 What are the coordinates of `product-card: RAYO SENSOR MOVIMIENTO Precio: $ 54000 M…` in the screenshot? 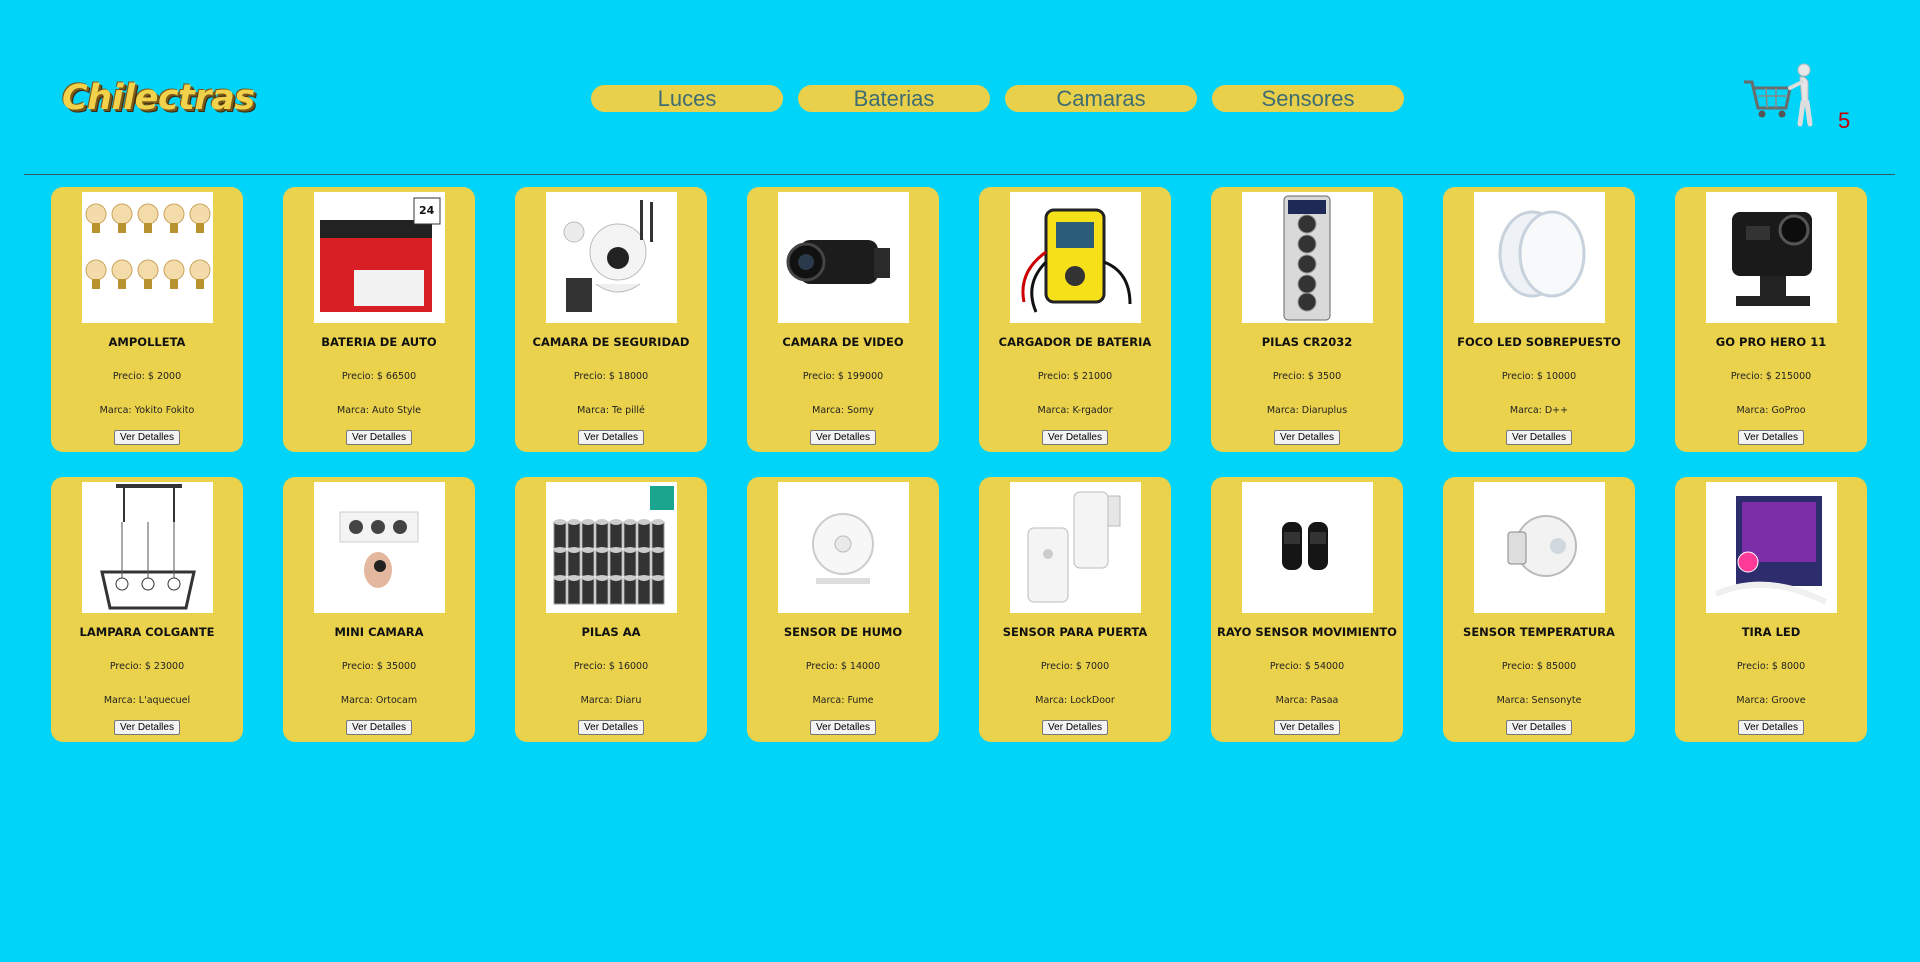 It's located at (1307, 609).